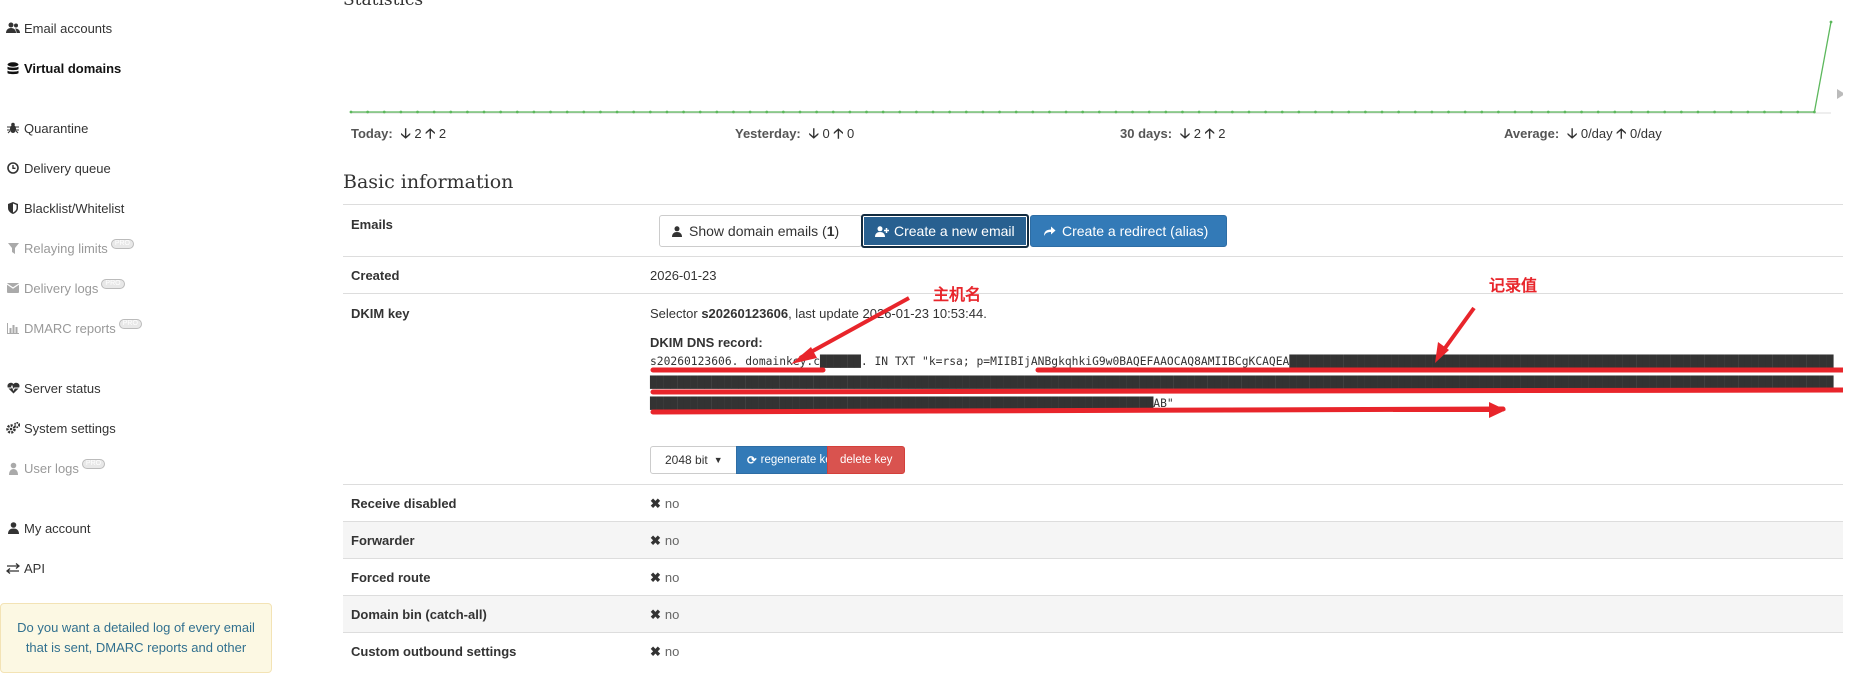  I want to click on sidebar-item-label: Blacklist/Whitelist, so click(74, 208).